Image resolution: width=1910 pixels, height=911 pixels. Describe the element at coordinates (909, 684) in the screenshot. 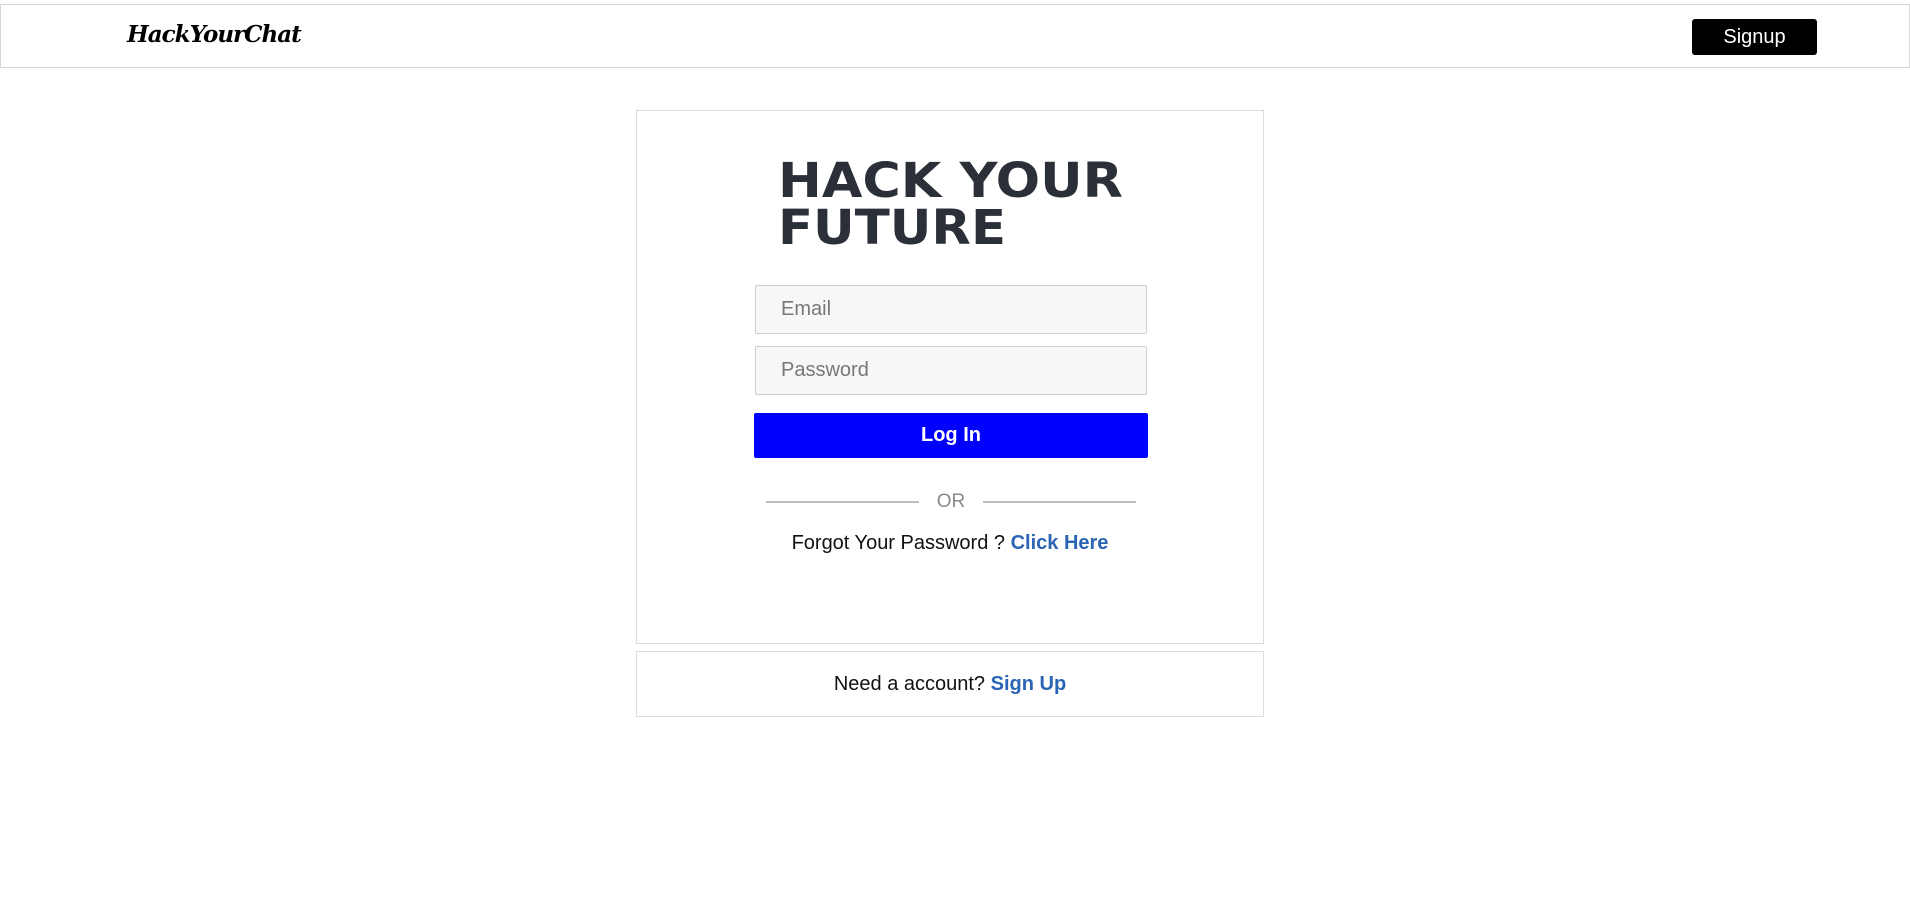

I see `signup-prompt-text: Need a account?` at that location.